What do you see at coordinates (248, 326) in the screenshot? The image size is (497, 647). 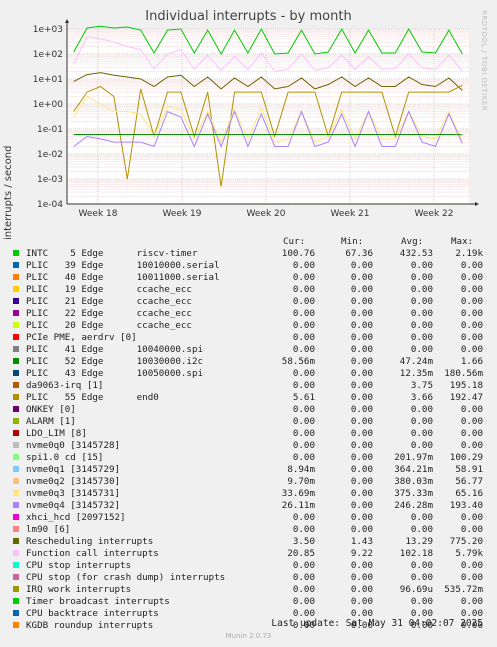 I see `legend-row: PLIC 20 Edge ccache_ecc 0.00 0.00 0.00 0.00` at bounding box center [248, 326].